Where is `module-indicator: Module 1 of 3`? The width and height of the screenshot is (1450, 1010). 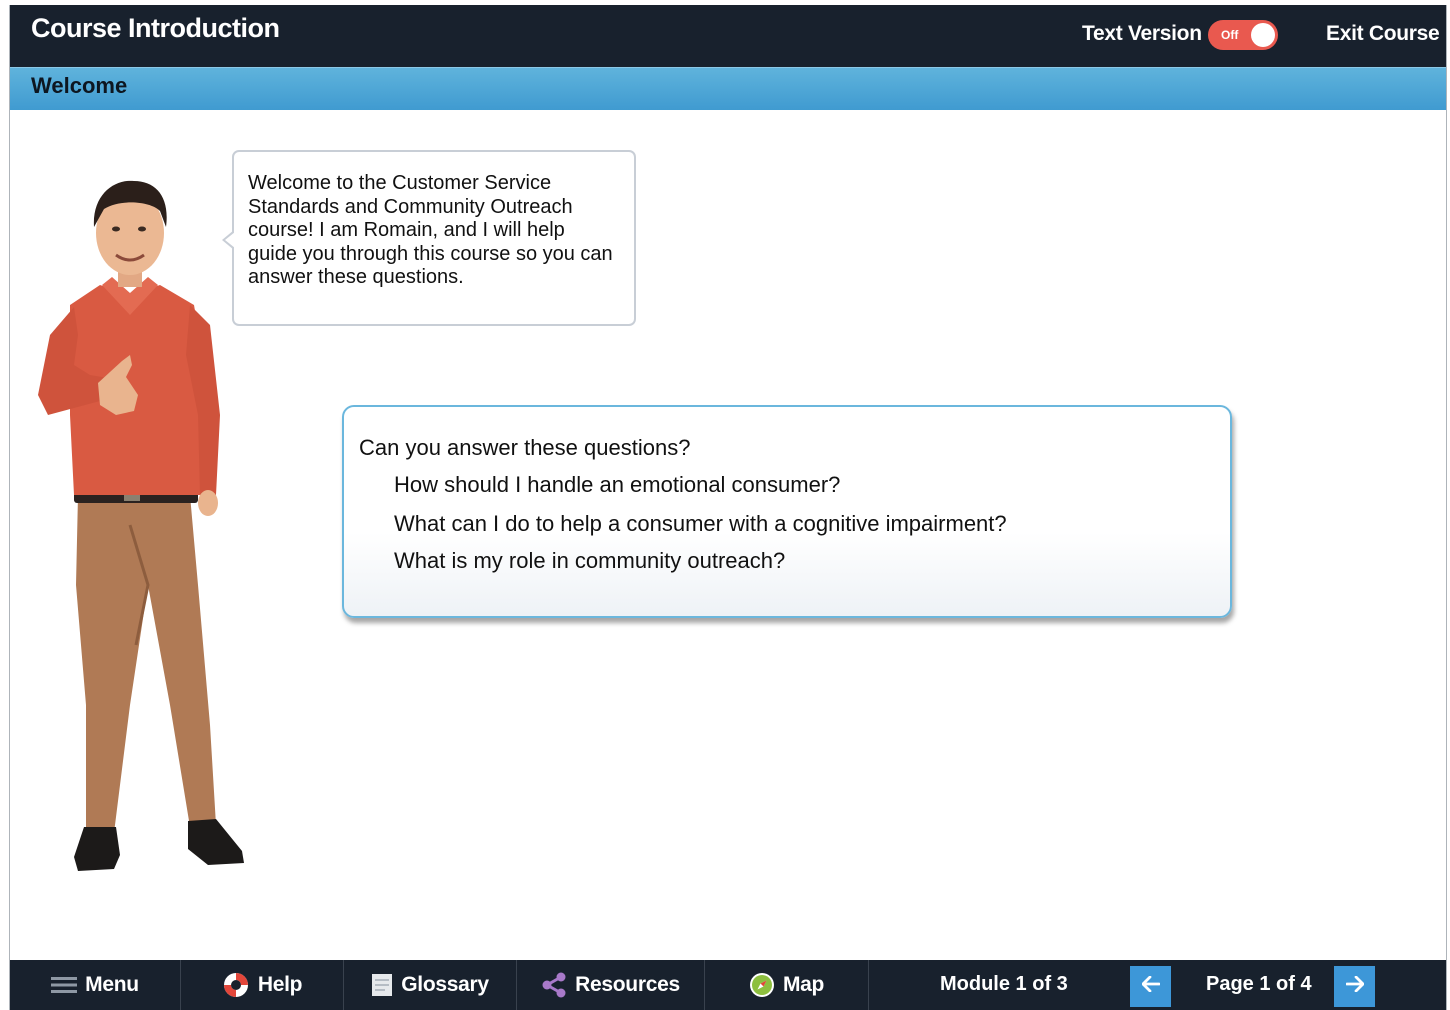 module-indicator: Module 1 of 3 is located at coordinates (1004, 984).